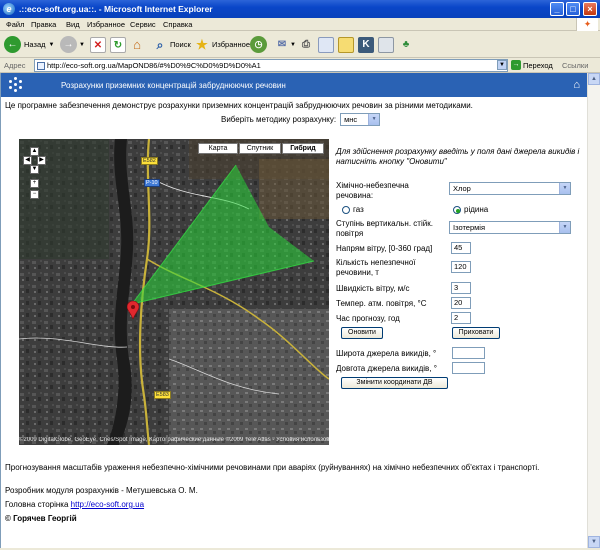 This screenshot has height=550, width=600. What do you see at coordinates (149, 161) in the screenshot?
I see `road-label-e582: E582` at bounding box center [149, 161].